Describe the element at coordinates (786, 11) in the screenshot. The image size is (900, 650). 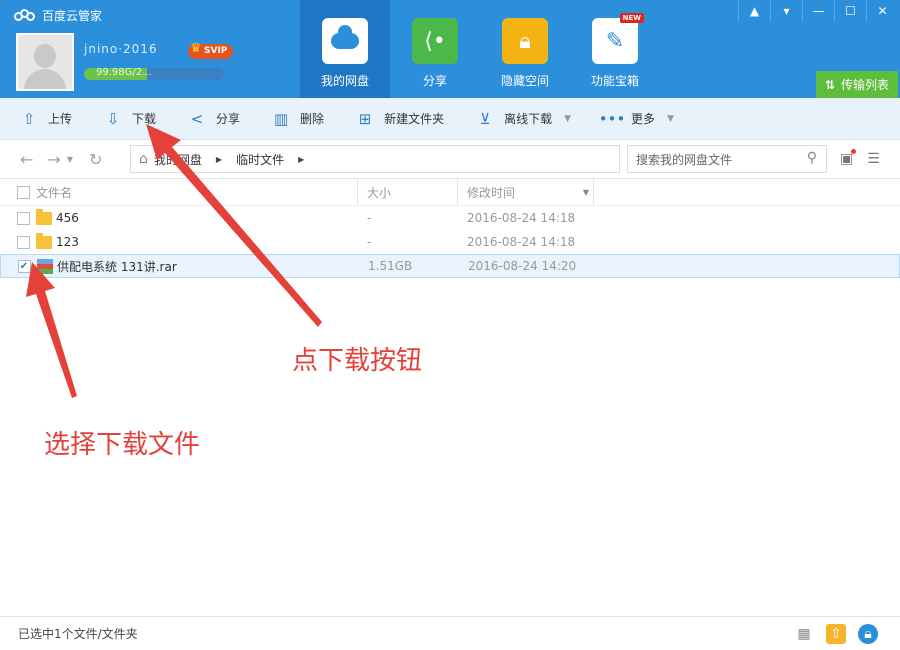
I see `menu-dropdown-icon: ▾` at that location.